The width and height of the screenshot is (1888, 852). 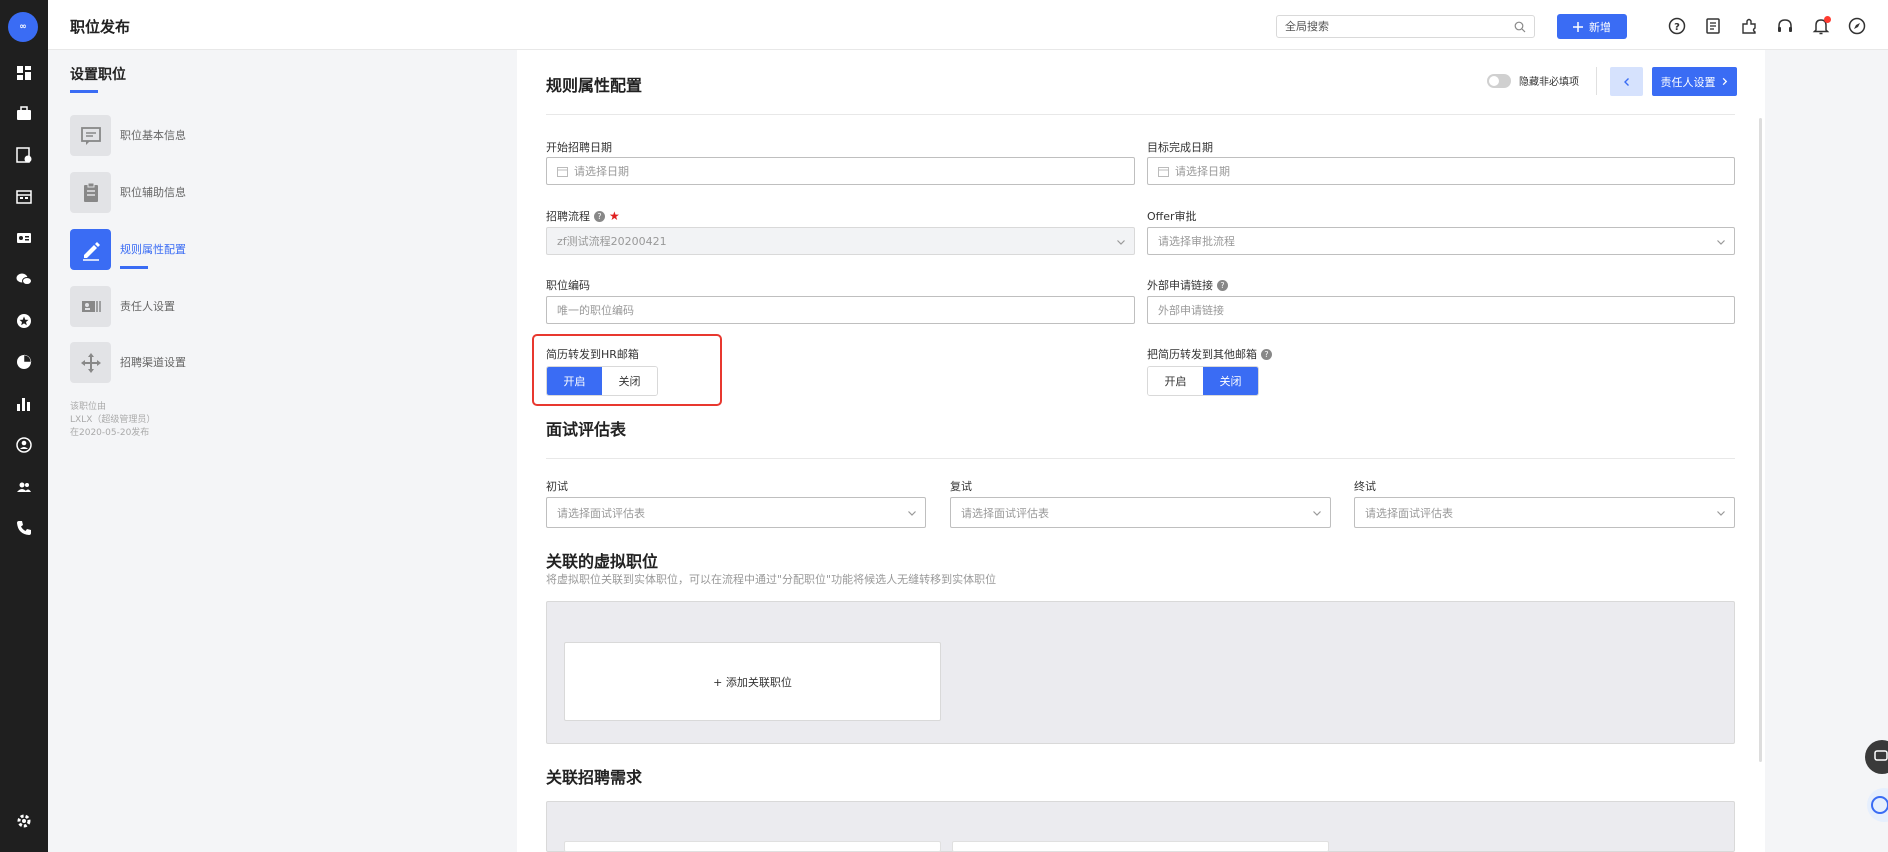 What do you see at coordinates (1499, 80) in the screenshot?
I see `toggle-switch` at bounding box center [1499, 80].